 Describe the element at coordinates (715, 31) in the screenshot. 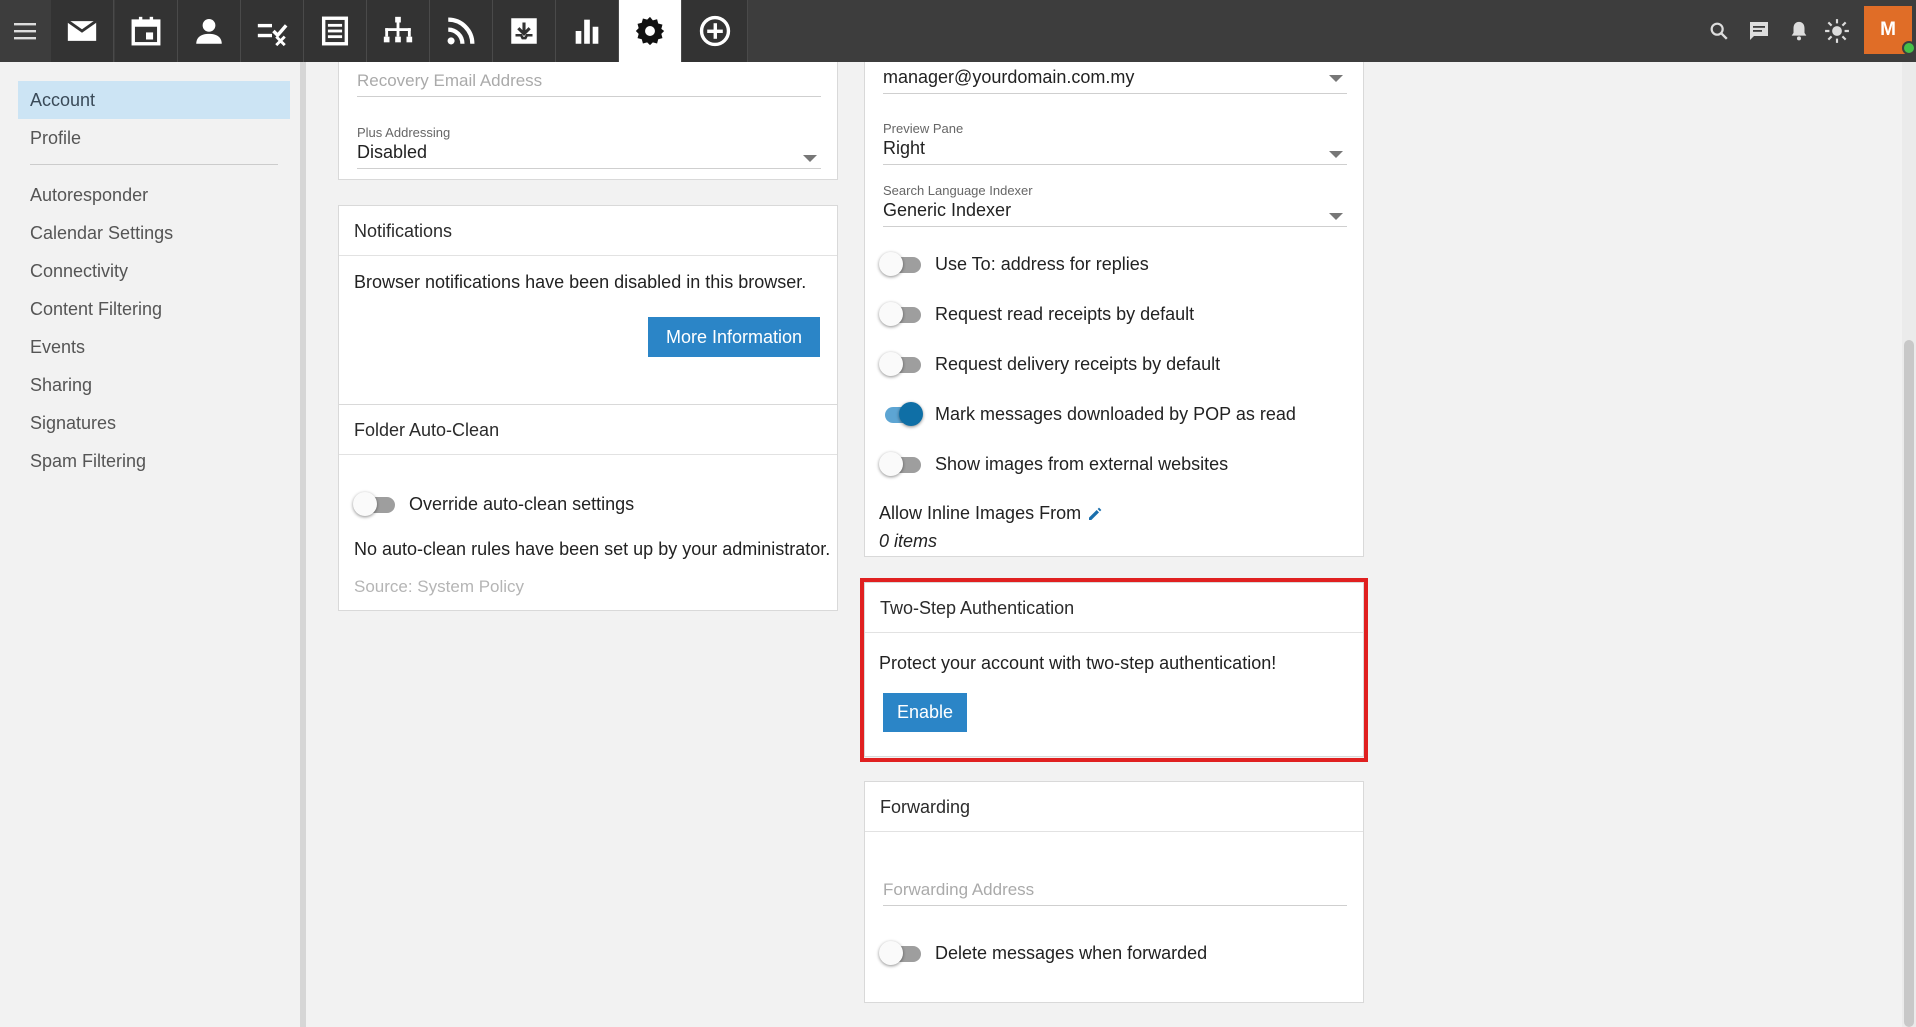

I see `add-circle-icon` at that location.